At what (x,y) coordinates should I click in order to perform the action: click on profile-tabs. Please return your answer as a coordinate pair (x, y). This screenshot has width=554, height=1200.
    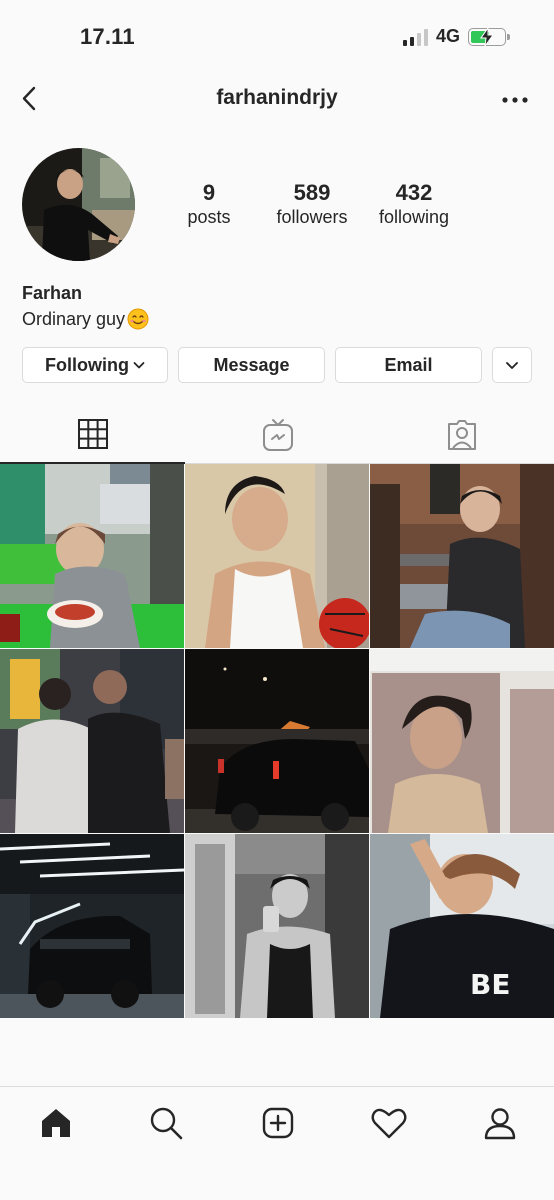
    Looking at the image, I should click on (277, 435).